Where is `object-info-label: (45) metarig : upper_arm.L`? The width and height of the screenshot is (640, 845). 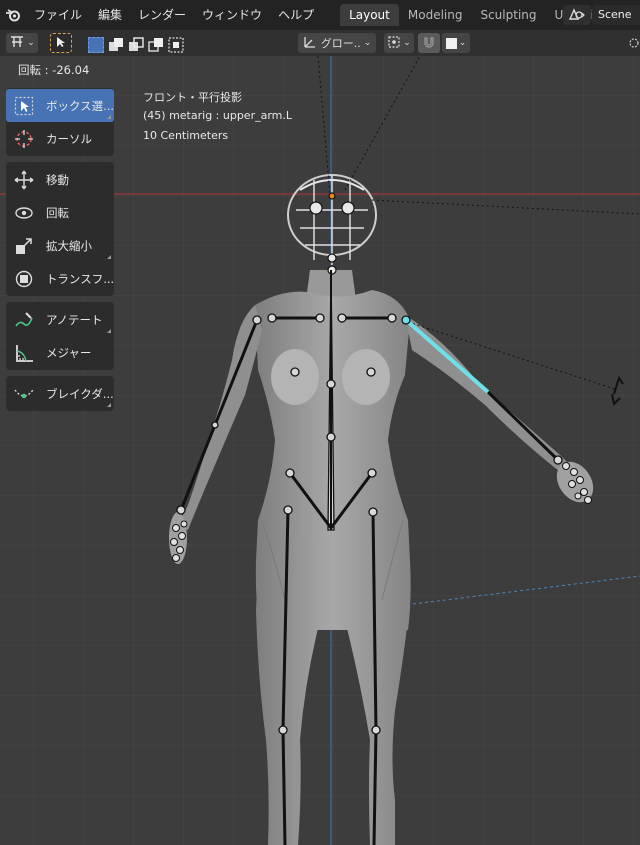 object-info-label: (45) metarig : upper_arm.L is located at coordinates (218, 115).